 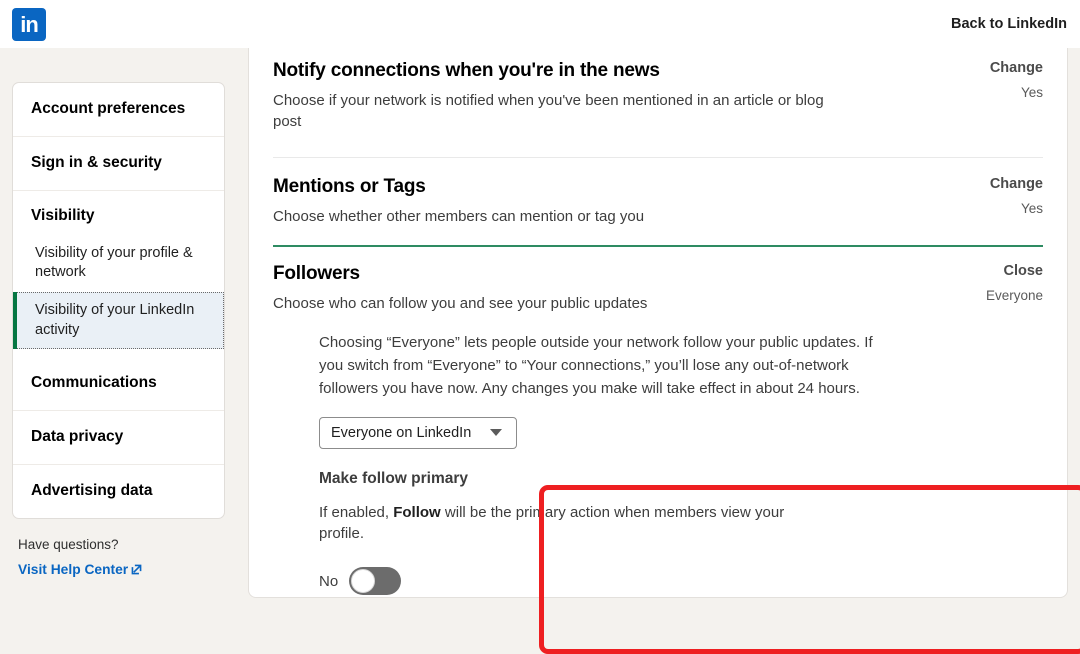 I want to click on sidebar-item-label: Advertising data, so click(x=92, y=490).